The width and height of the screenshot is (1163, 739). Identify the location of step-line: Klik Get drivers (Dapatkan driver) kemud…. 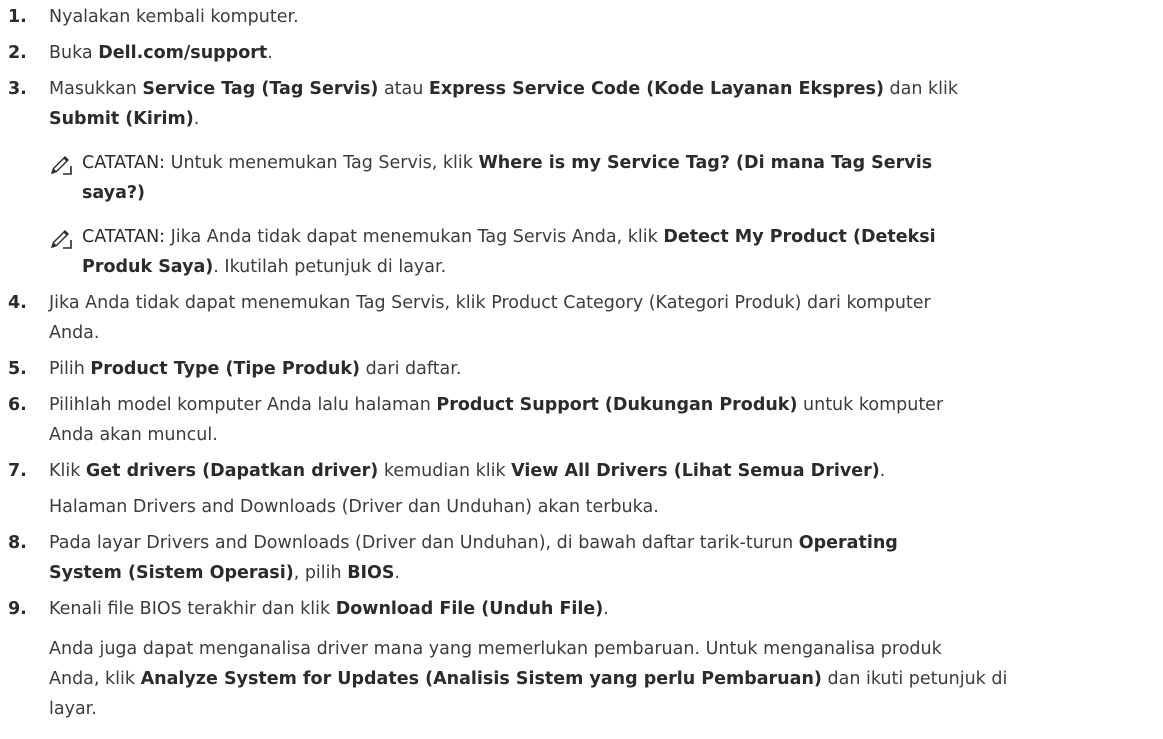
(602, 471).